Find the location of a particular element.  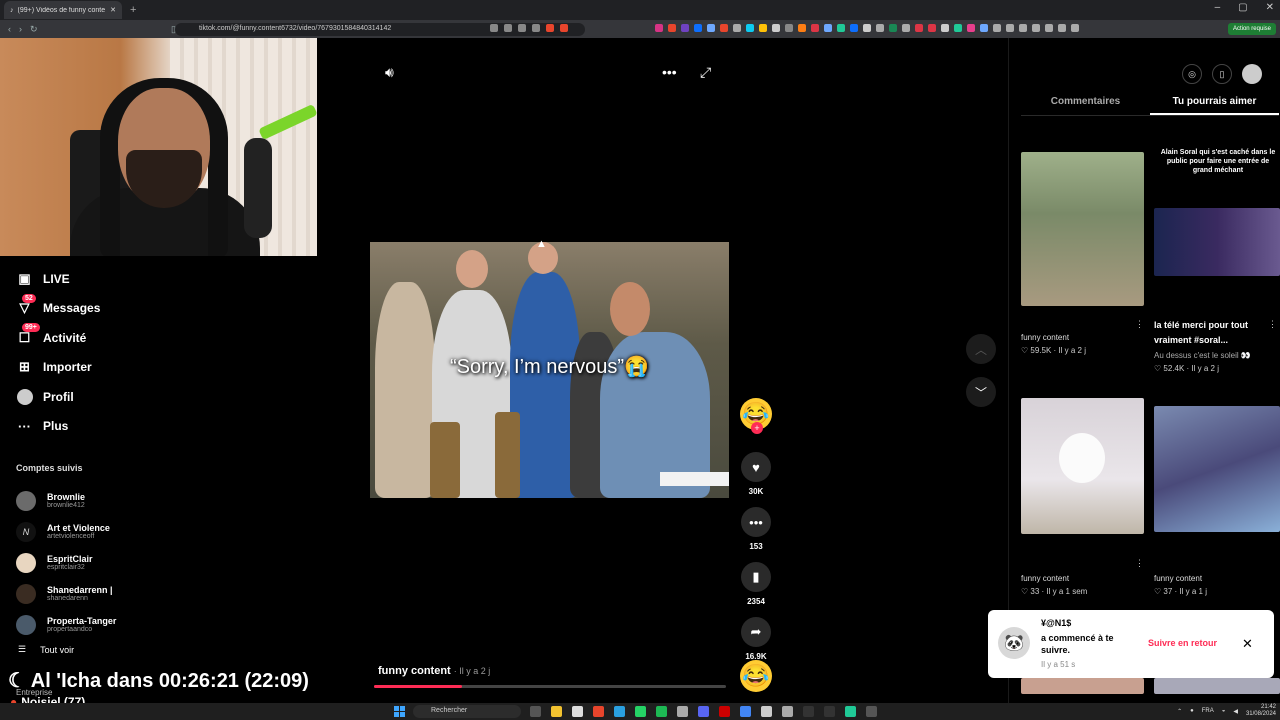

file-explorer-icon is located at coordinates (556, 711).